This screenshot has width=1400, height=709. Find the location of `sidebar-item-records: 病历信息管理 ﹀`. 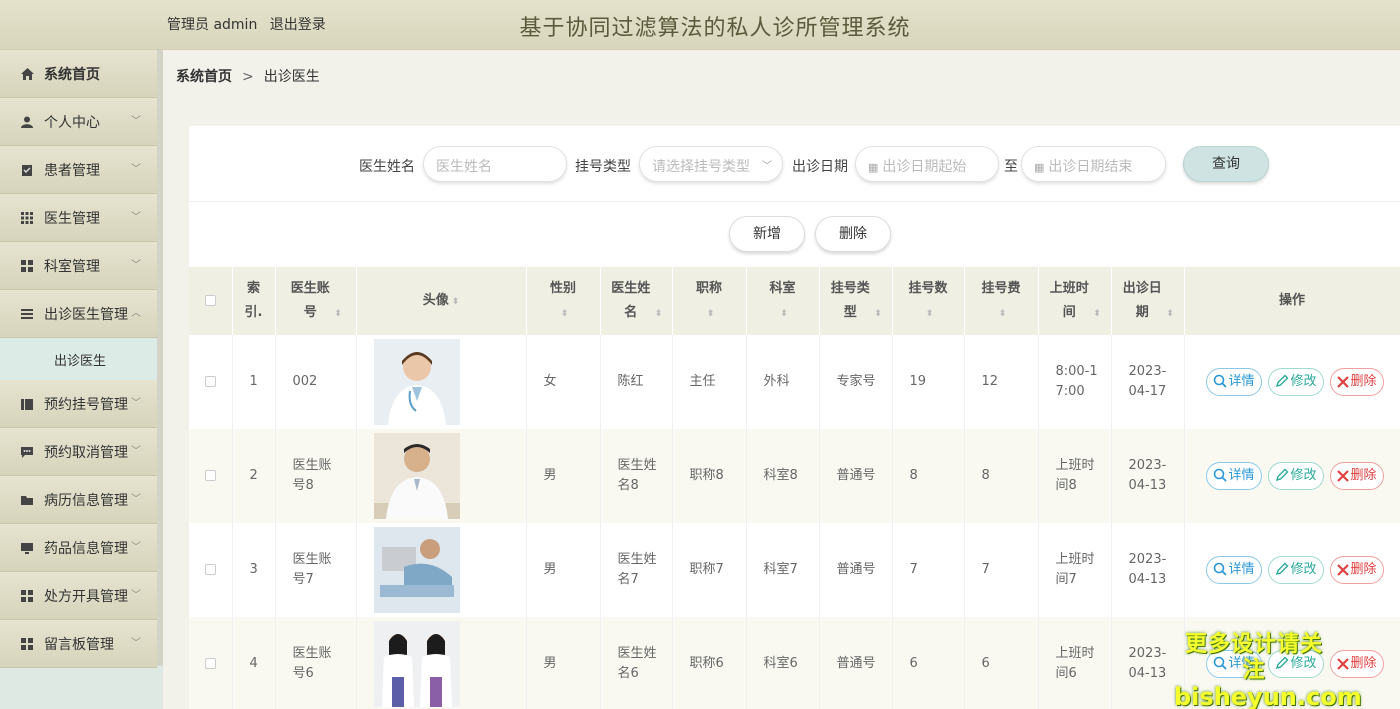

sidebar-item-records: 病历信息管理 ﹀ is located at coordinates (78, 500).